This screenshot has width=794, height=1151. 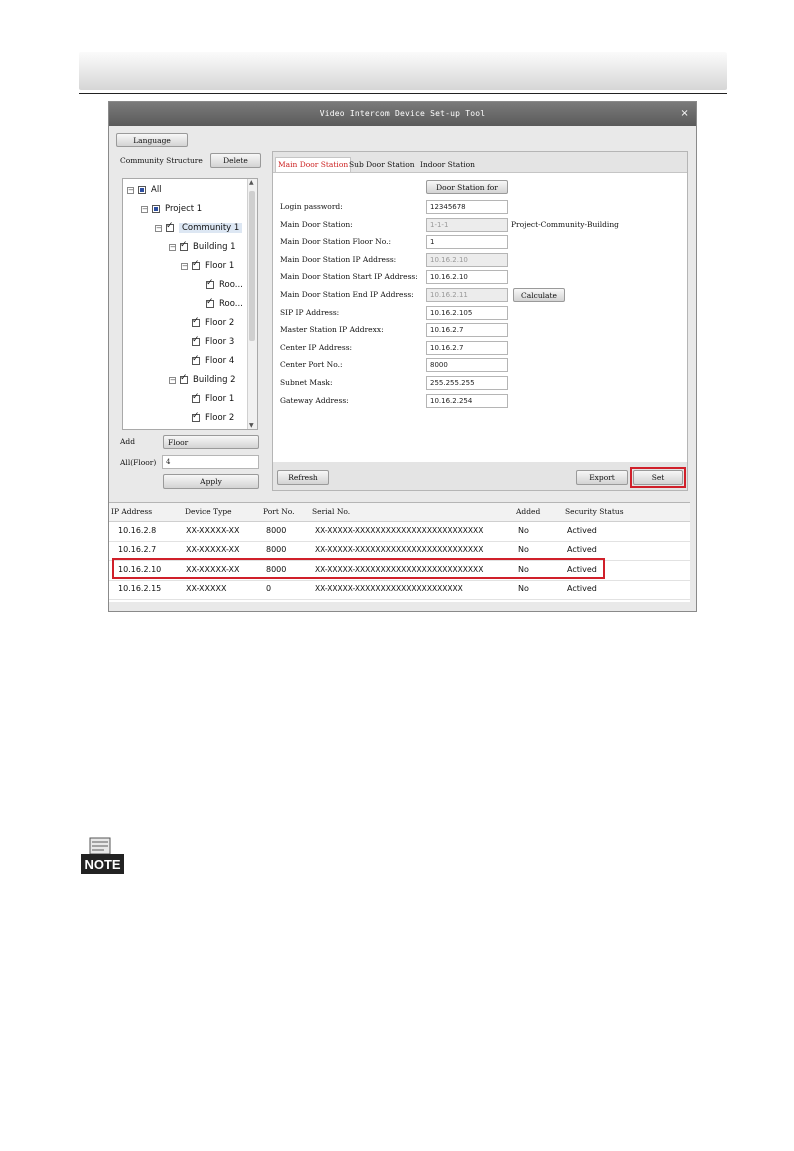 I want to click on table-cell: 10.16.2.8, so click(x=137, y=530).